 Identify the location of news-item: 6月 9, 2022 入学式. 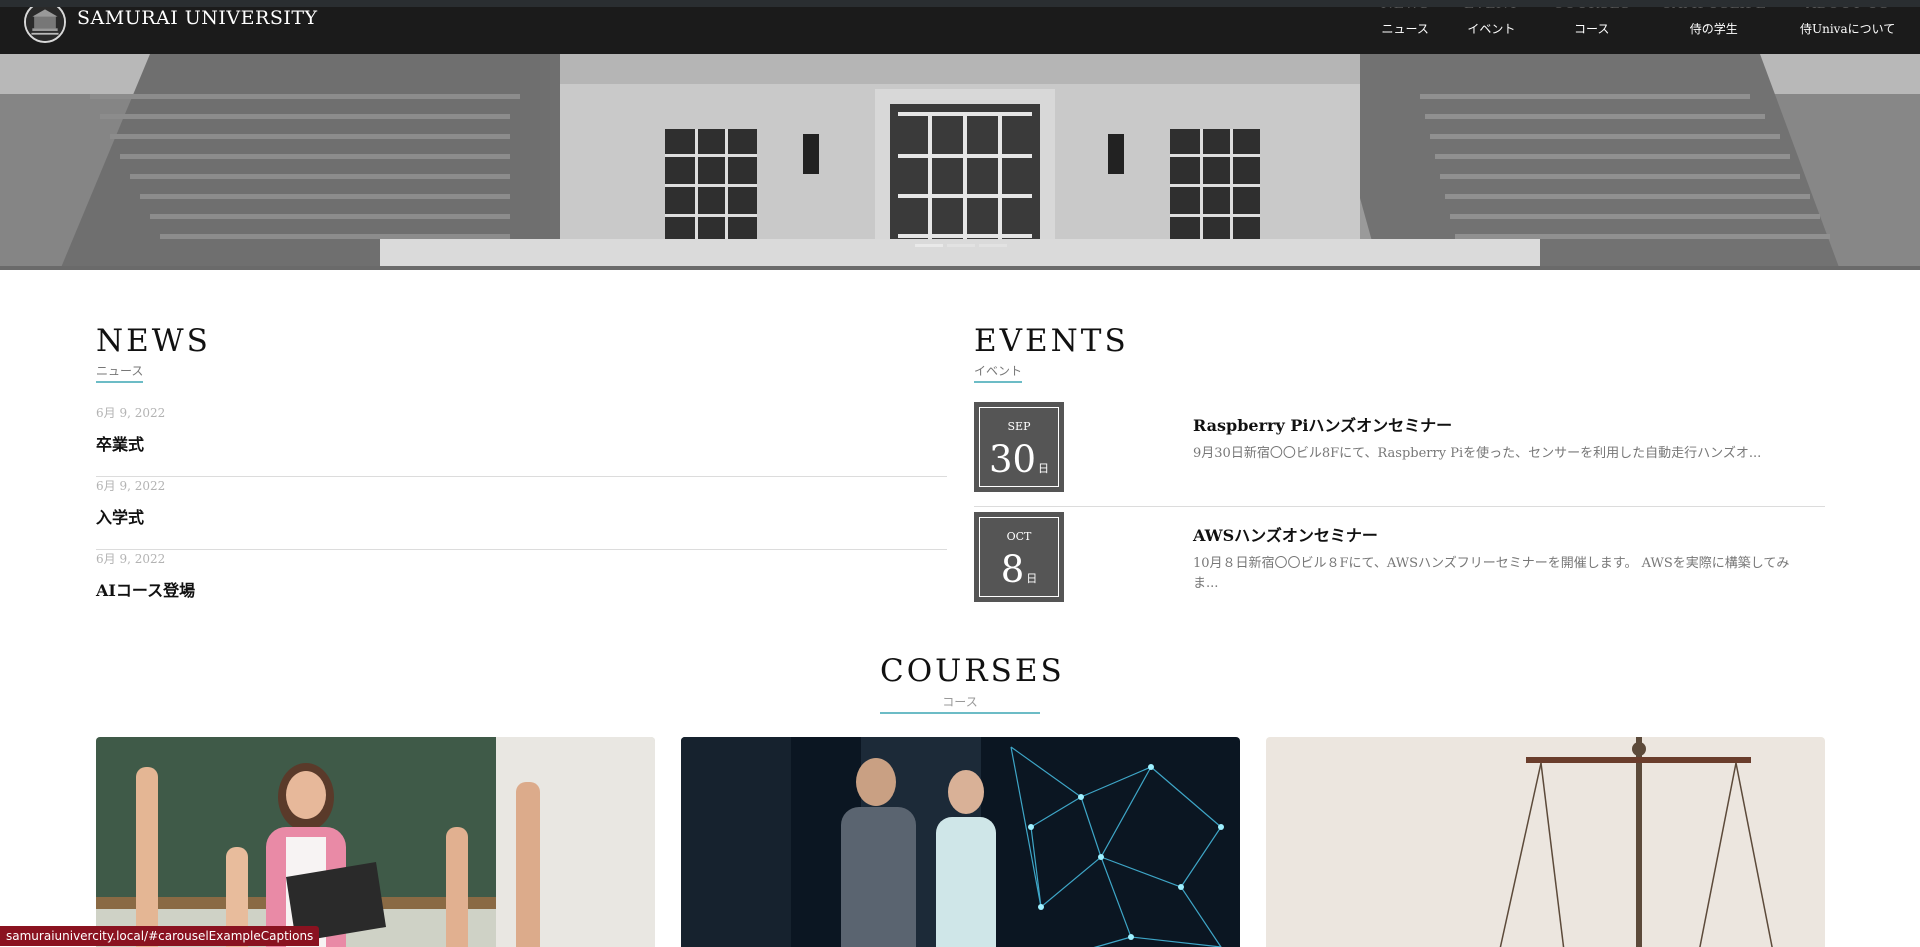
(521, 513).